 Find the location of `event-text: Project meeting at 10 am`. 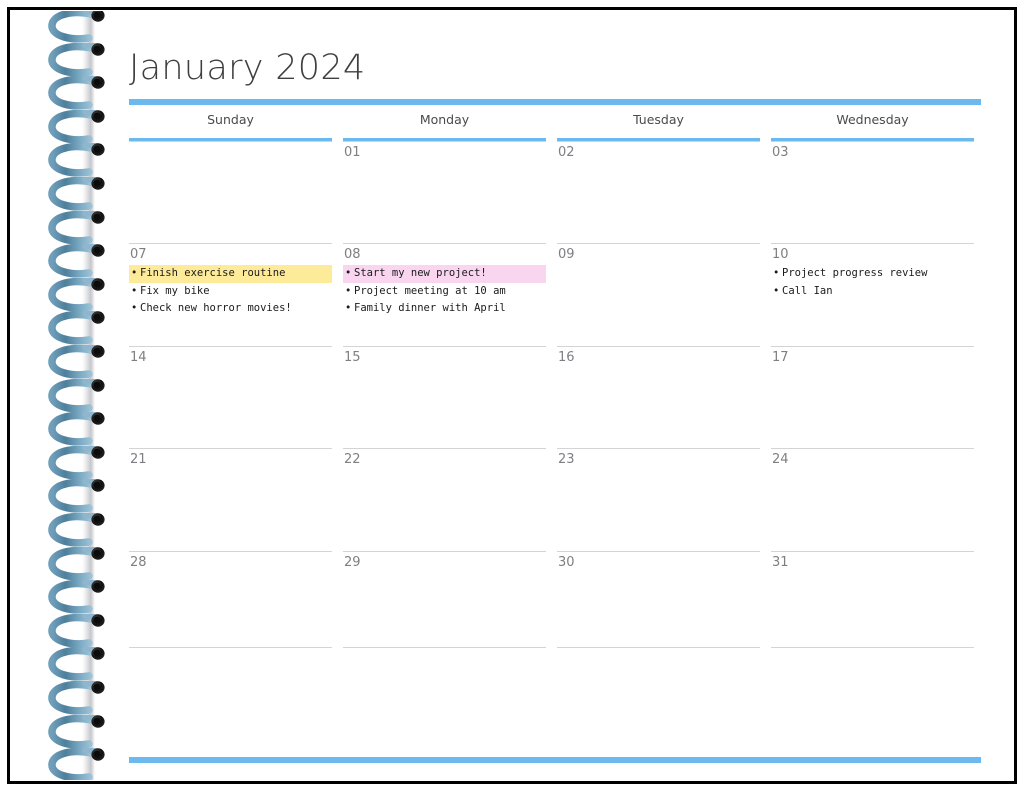

event-text: Project meeting at 10 am is located at coordinates (430, 290).